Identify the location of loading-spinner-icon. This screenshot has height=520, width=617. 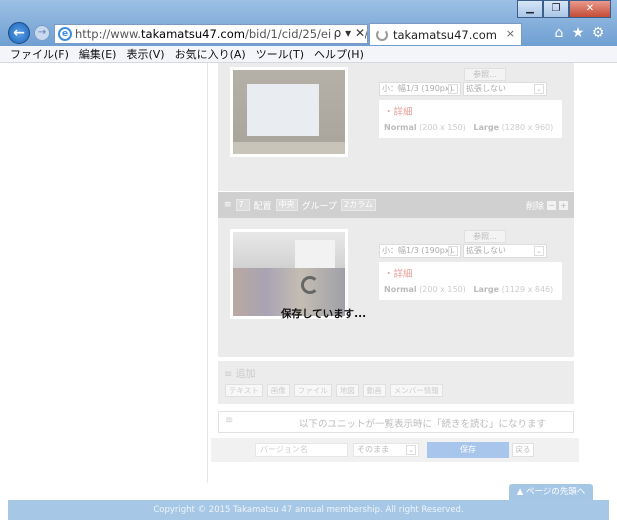
(382, 34).